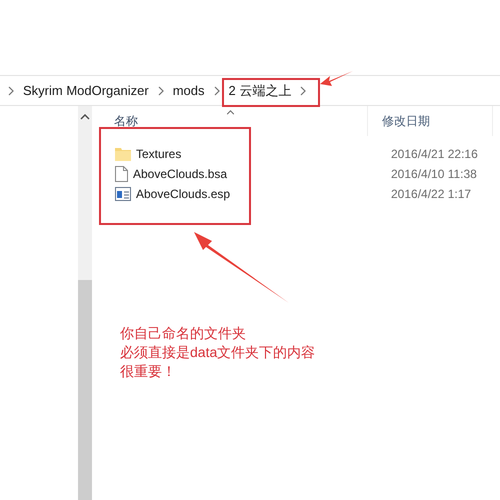 The height and width of the screenshot is (500, 500). Describe the element at coordinates (406, 121) in the screenshot. I see `column-header: 修改日期` at that location.